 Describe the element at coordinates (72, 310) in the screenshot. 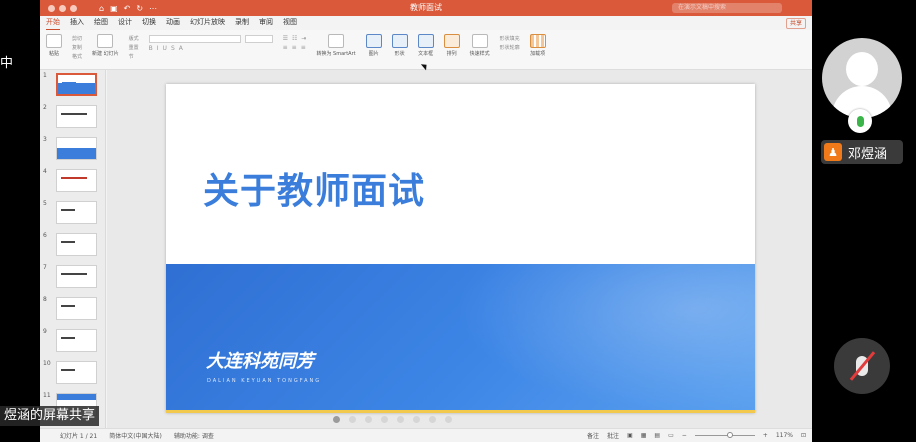

I see `slide-thumbnail: 8` at that location.